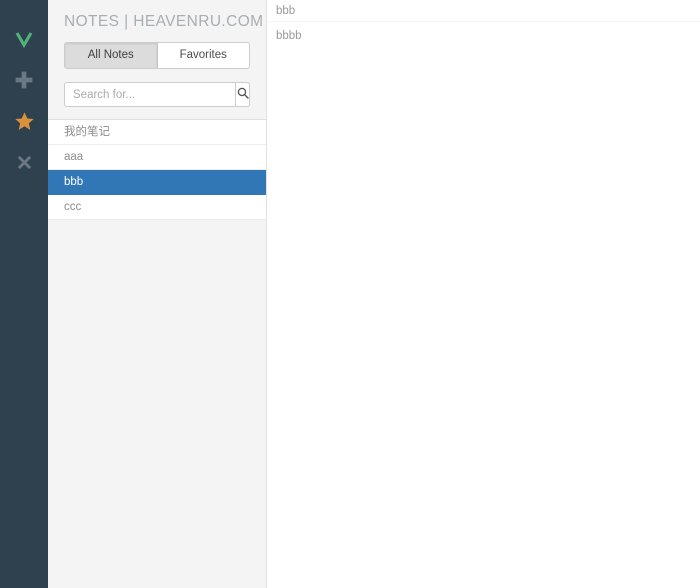 The image size is (700, 588). I want to click on search-bar, so click(157, 94).